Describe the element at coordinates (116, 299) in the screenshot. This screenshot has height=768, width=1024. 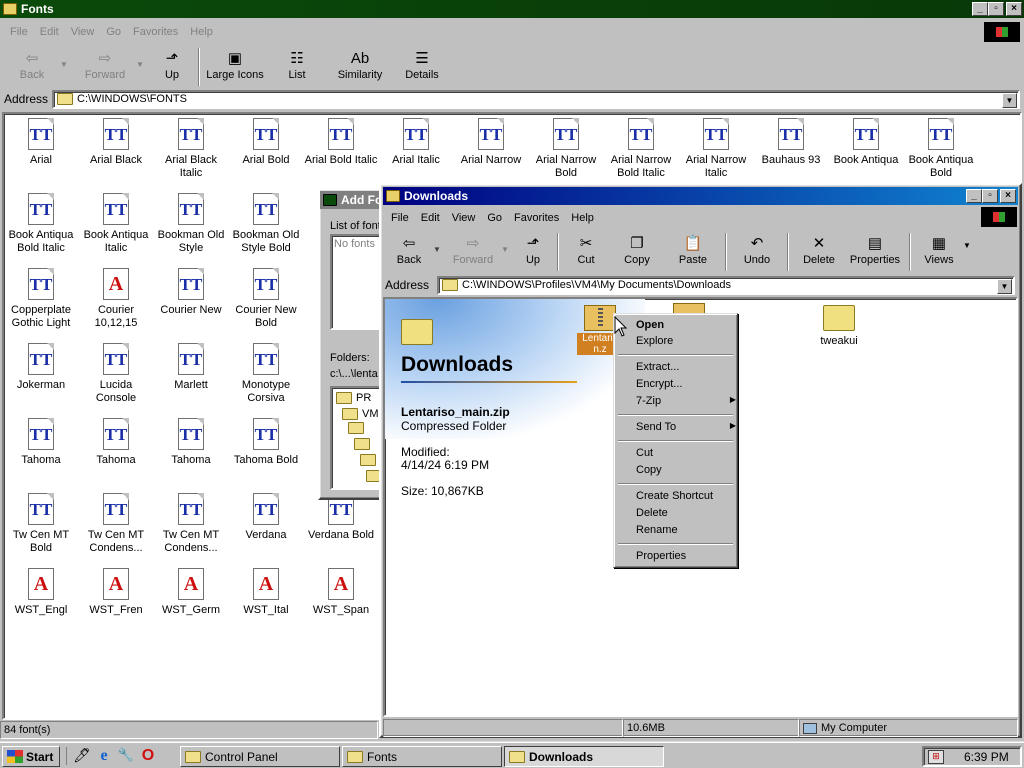
I see `font-item: A Courier 10,12,15` at that location.